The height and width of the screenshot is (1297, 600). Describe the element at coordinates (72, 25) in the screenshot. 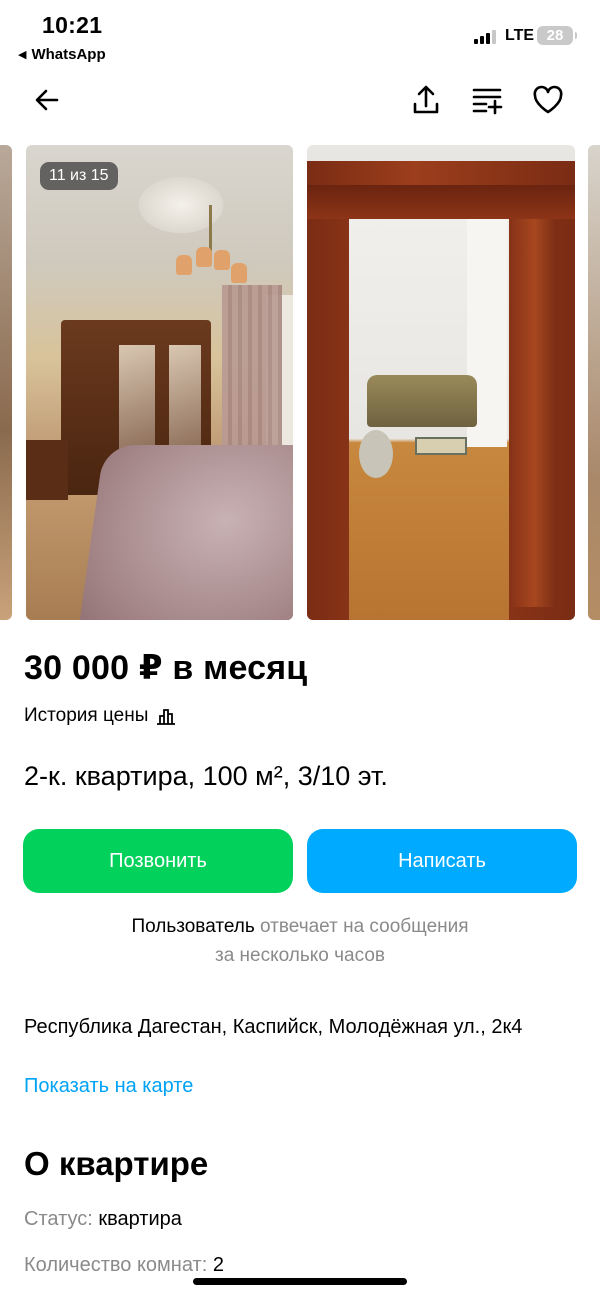

I see `status-time: 10:21` at that location.